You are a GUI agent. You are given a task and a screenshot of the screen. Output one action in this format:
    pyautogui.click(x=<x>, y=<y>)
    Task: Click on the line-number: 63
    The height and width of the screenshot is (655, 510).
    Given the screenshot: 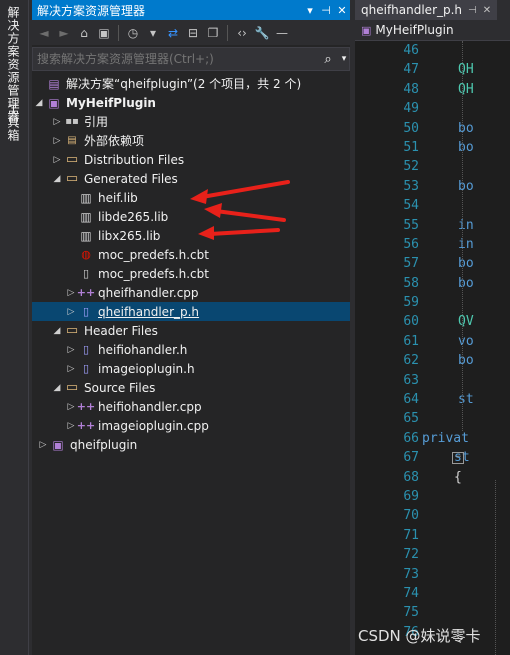 What is the action you would take?
    pyautogui.click(x=411, y=380)
    